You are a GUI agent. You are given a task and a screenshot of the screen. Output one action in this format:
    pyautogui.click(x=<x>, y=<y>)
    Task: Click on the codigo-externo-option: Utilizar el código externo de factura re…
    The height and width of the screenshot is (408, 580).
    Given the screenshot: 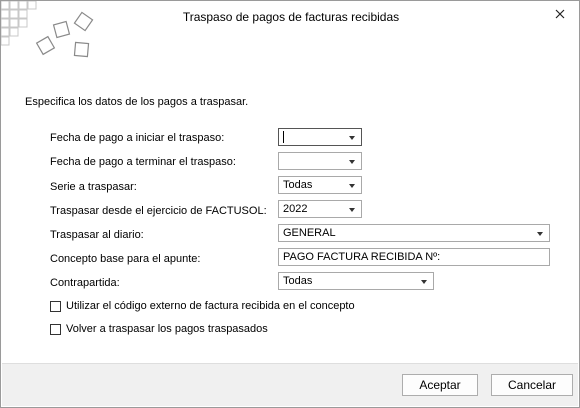 What is the action you would take?
    pyautogui.click(x=202, y=306)
    